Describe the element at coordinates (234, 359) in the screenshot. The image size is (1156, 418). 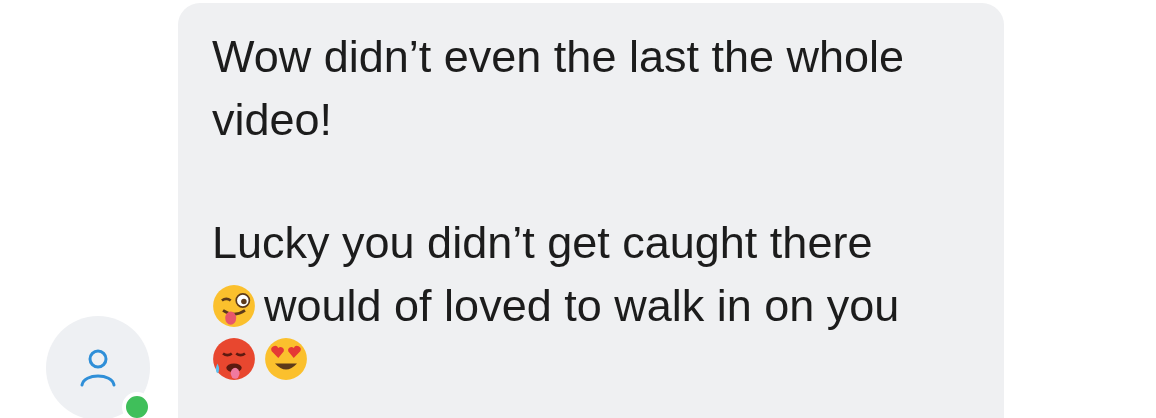
I see `hot-face-emoji-icon` at that location.